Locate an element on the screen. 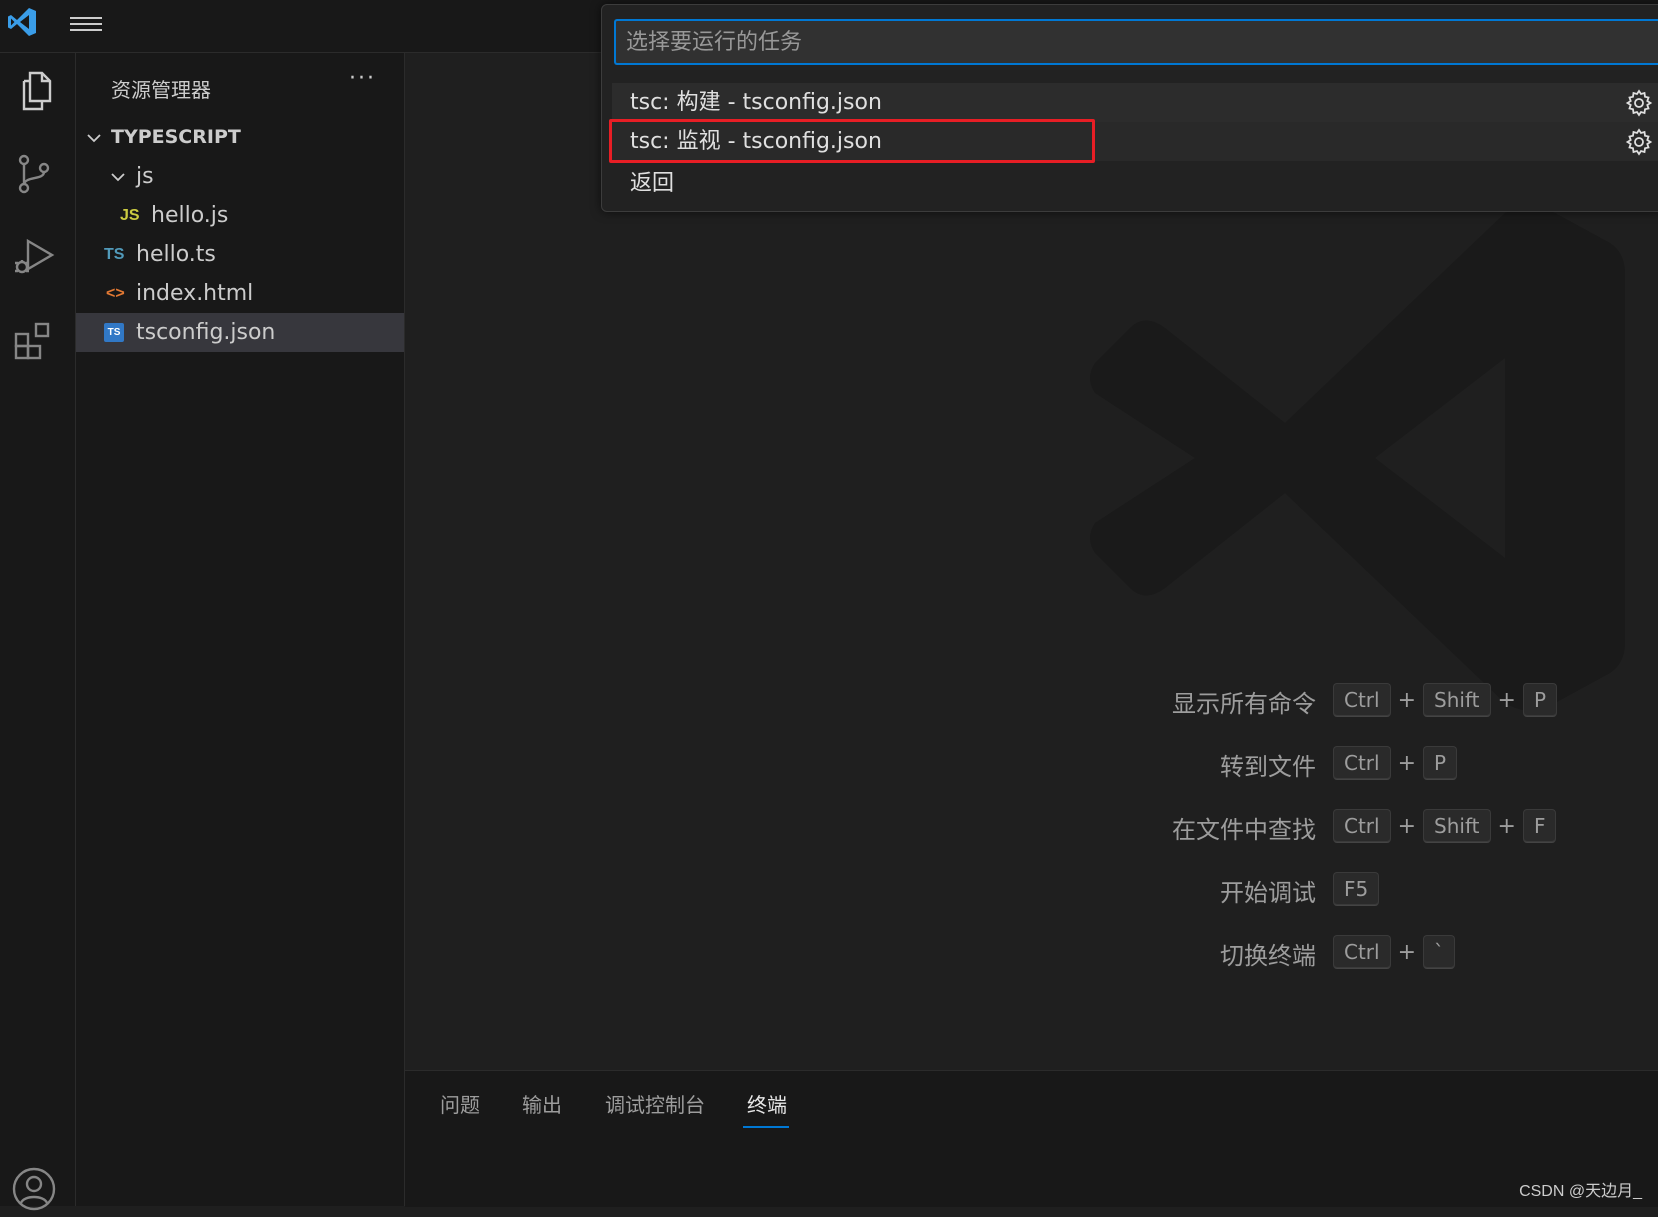 This screenshot has height=1217, width=1658. vscode-logo-icon is located at coordinates (22, 22).